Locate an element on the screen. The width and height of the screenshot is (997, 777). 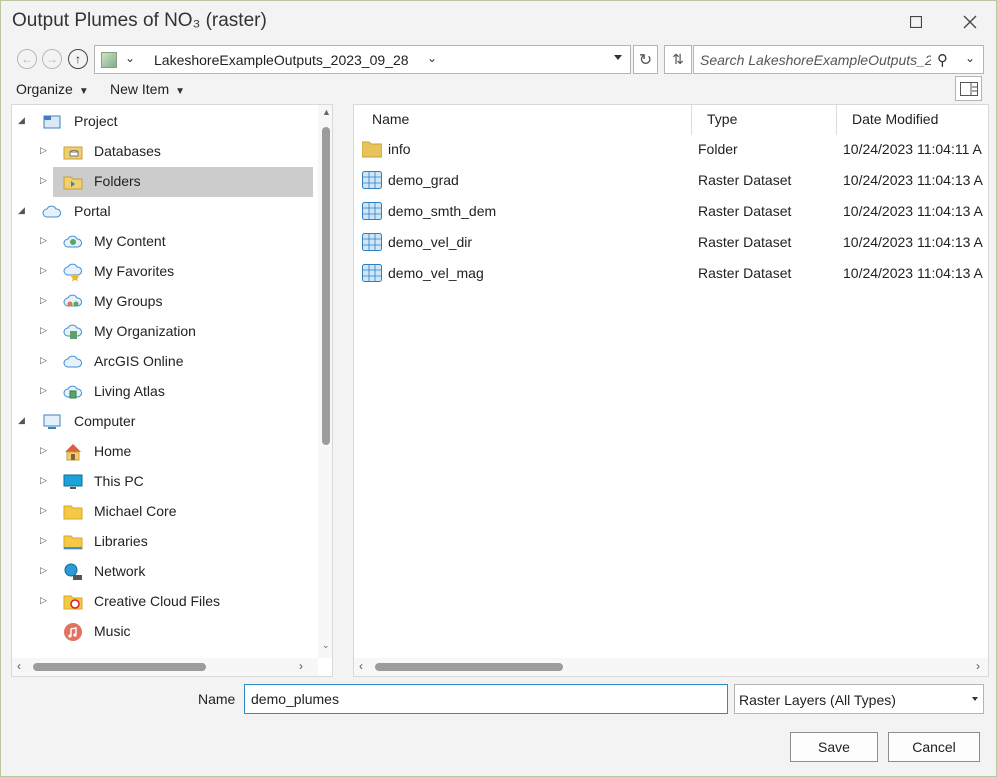
tree-item-michael-core: ▷ Michael Core is located at coordinates (163, 512).